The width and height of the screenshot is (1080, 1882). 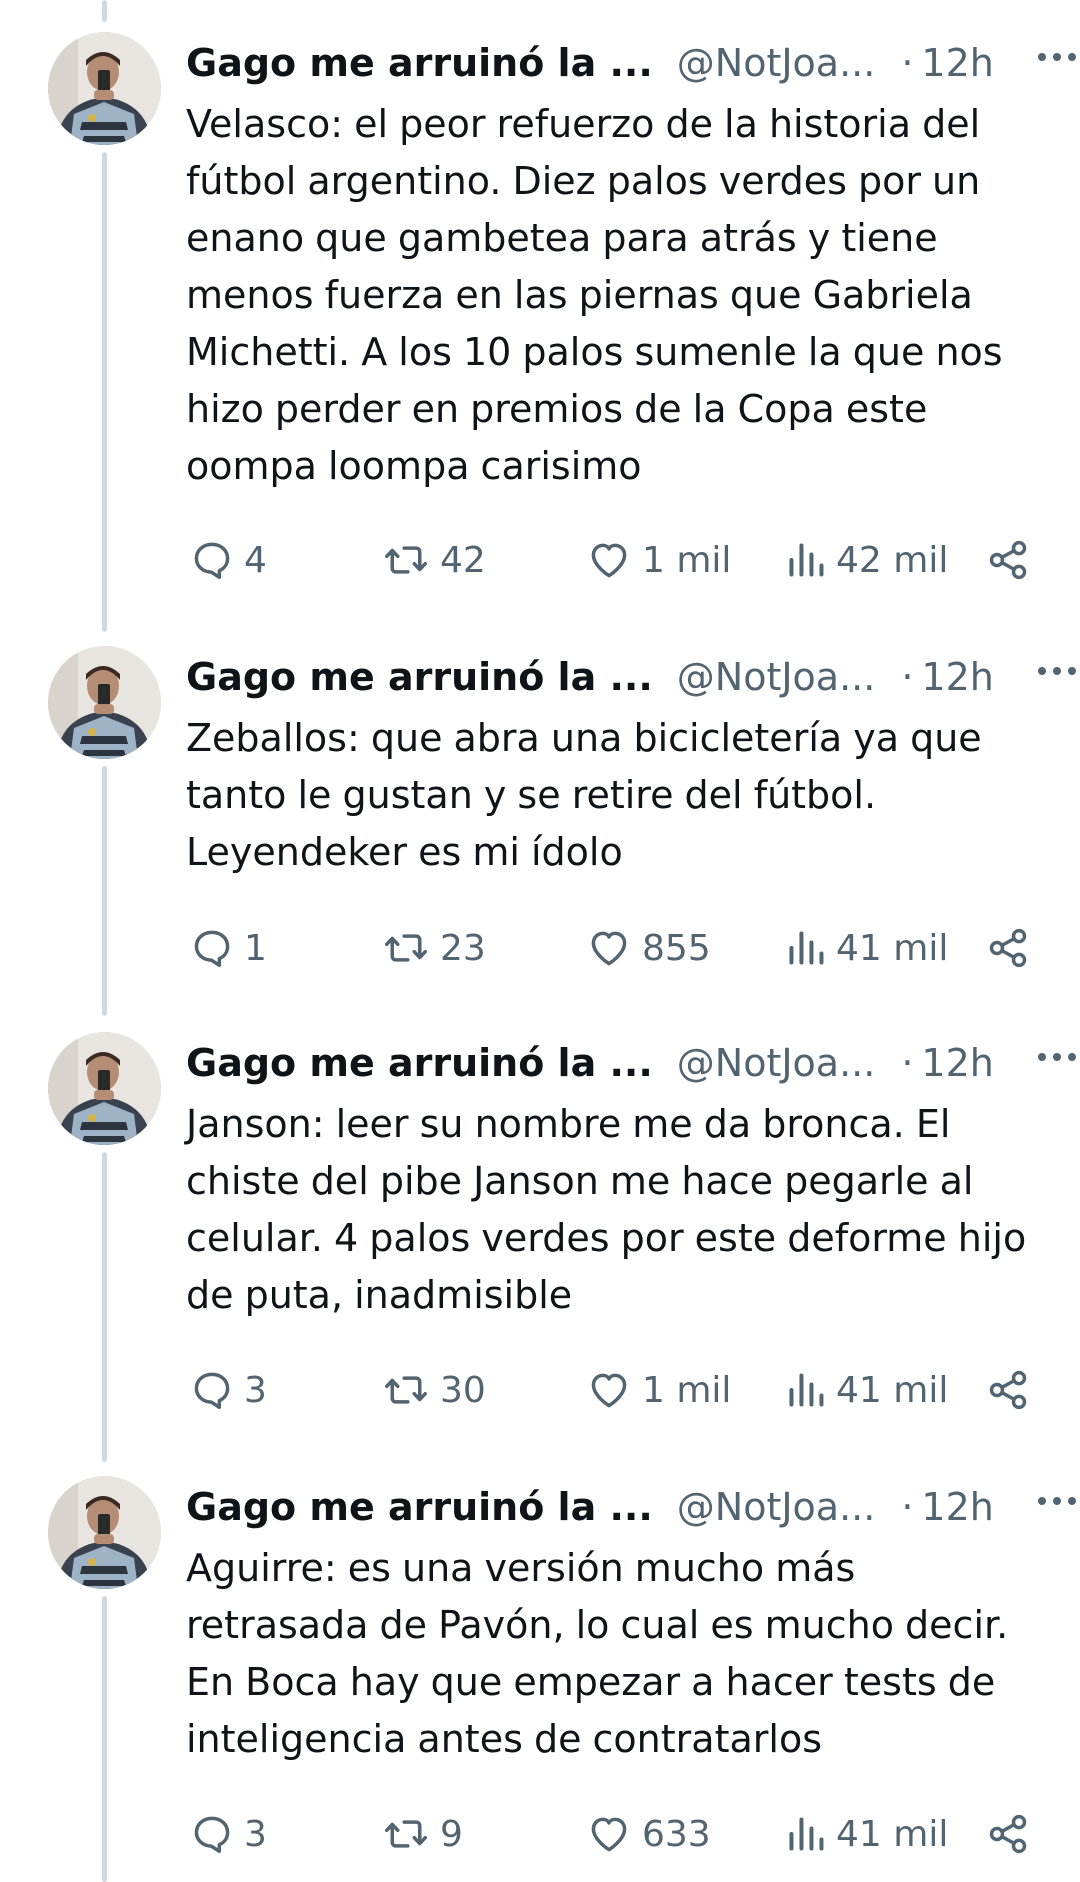 I want to click on reply-button: 4, so click(x=228, y=560).